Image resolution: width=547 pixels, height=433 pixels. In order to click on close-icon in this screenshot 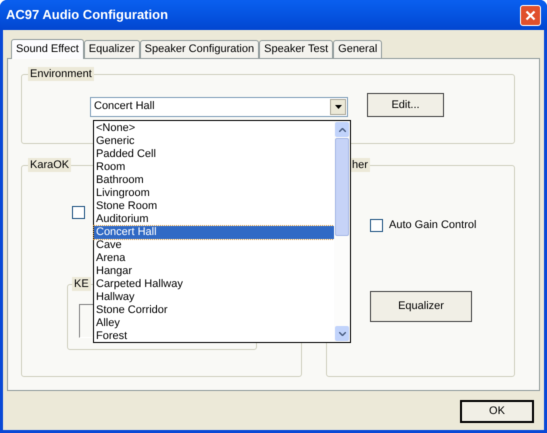, I will do `click(530, 15)`.